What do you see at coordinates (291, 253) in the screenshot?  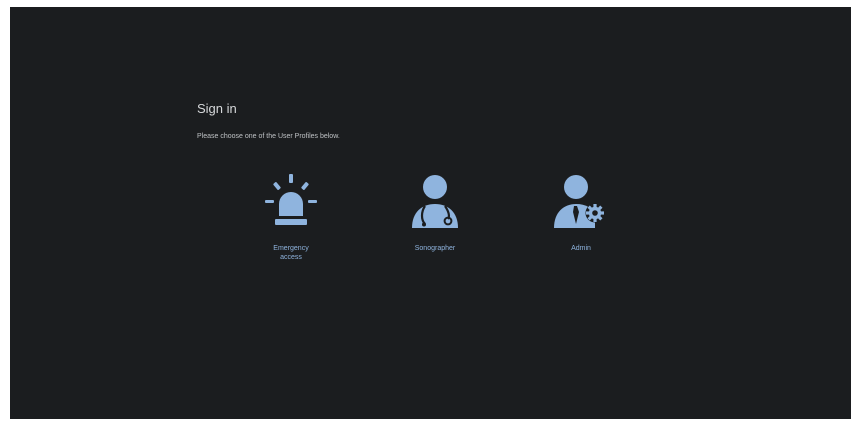 I see `profile-label: Emergency access` at bounding box center [291, 253].